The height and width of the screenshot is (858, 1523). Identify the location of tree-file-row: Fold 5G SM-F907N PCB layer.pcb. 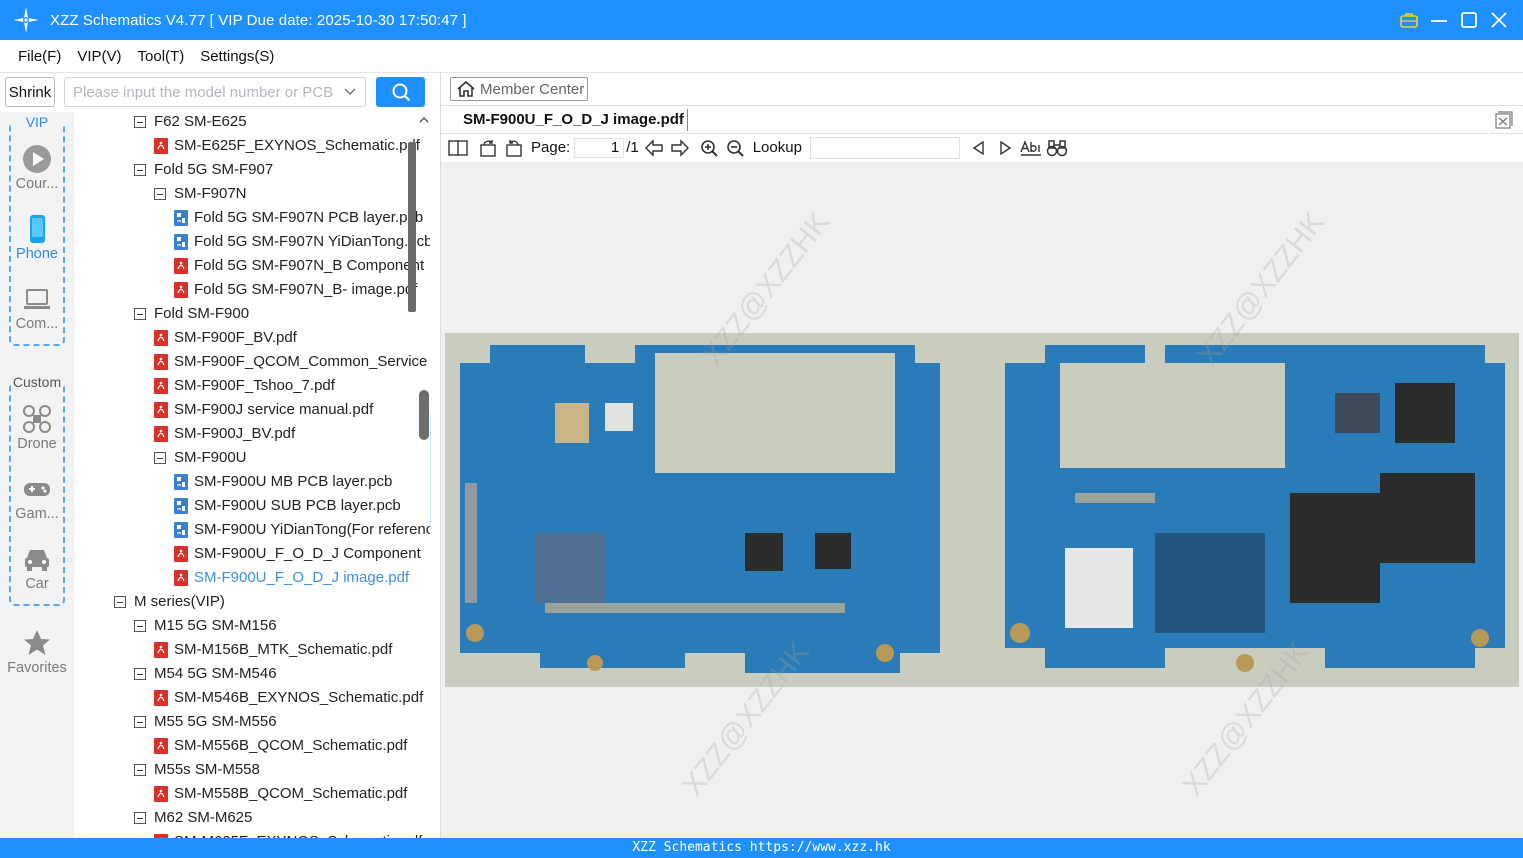
(302, 218).